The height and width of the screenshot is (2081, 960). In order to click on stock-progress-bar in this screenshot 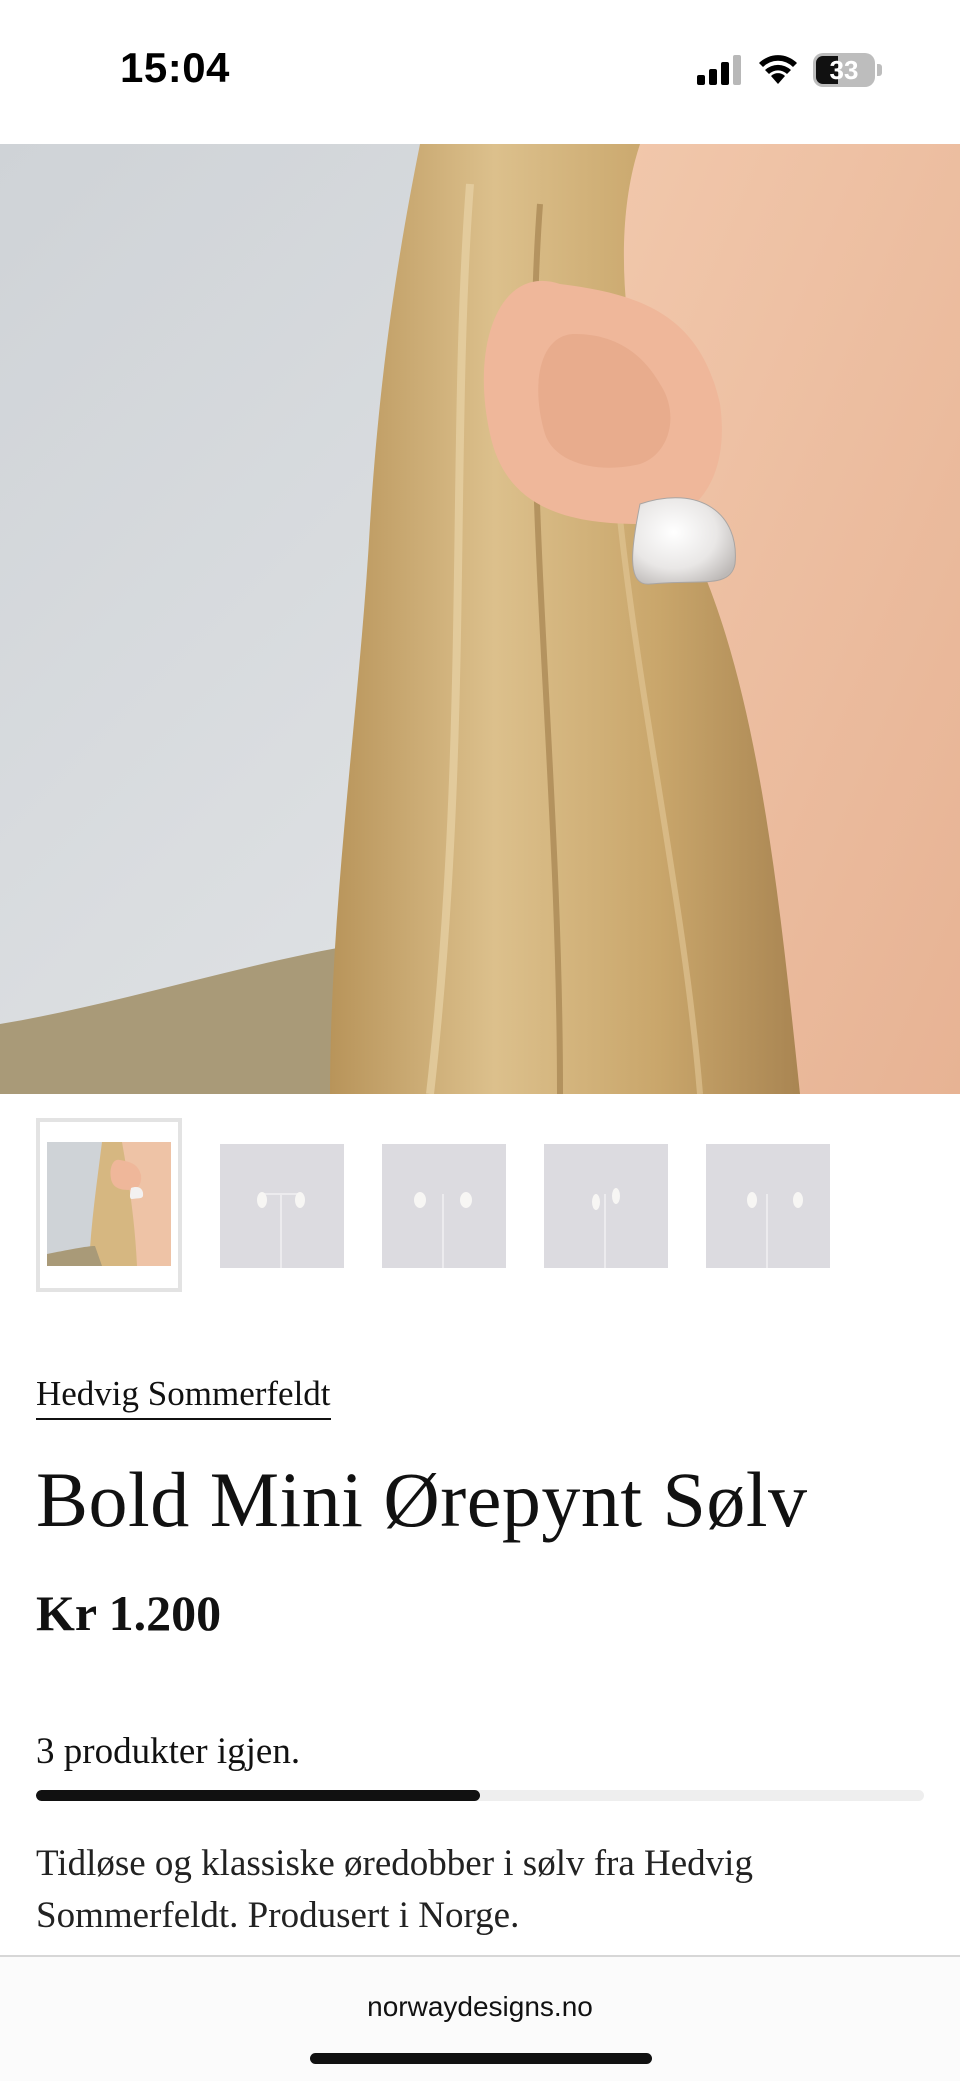, I will do `click(480, 1795)`.